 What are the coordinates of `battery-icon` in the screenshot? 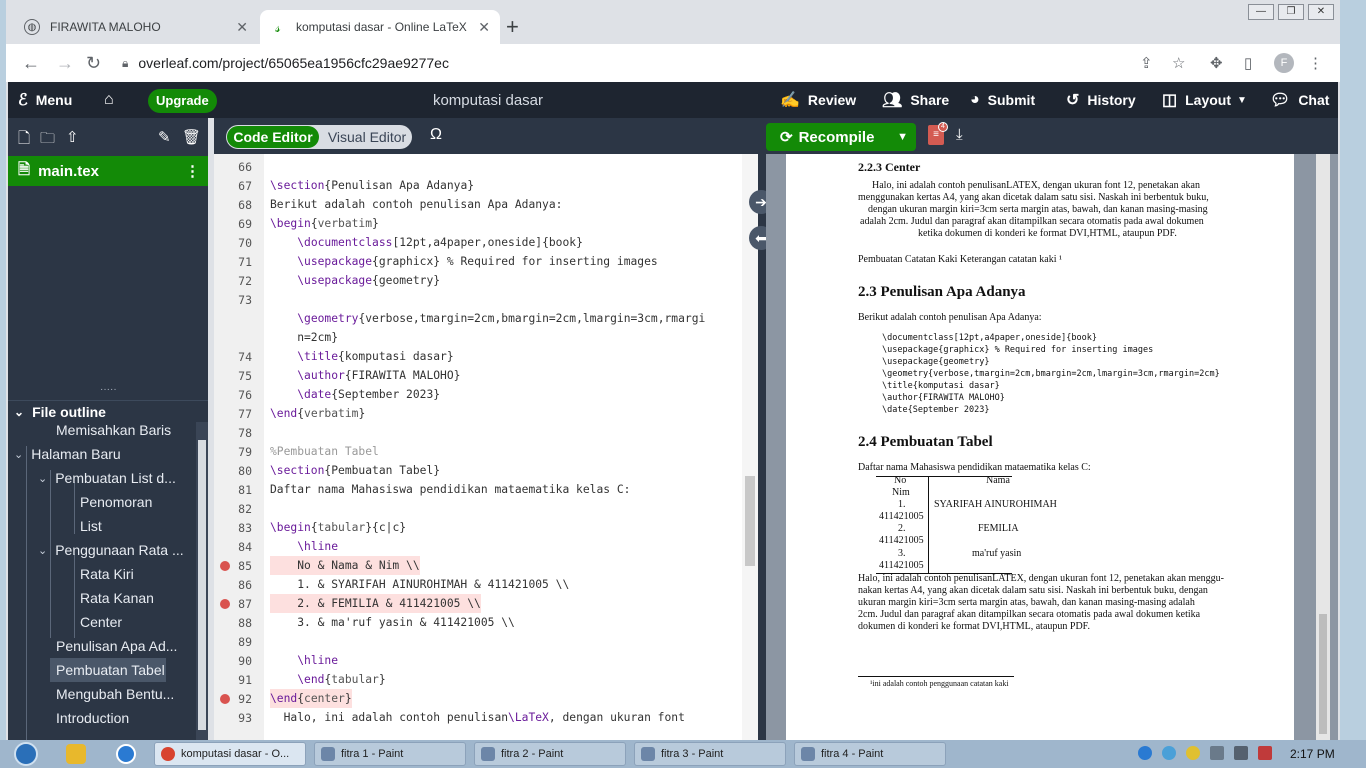 It's located at (1265, 753).